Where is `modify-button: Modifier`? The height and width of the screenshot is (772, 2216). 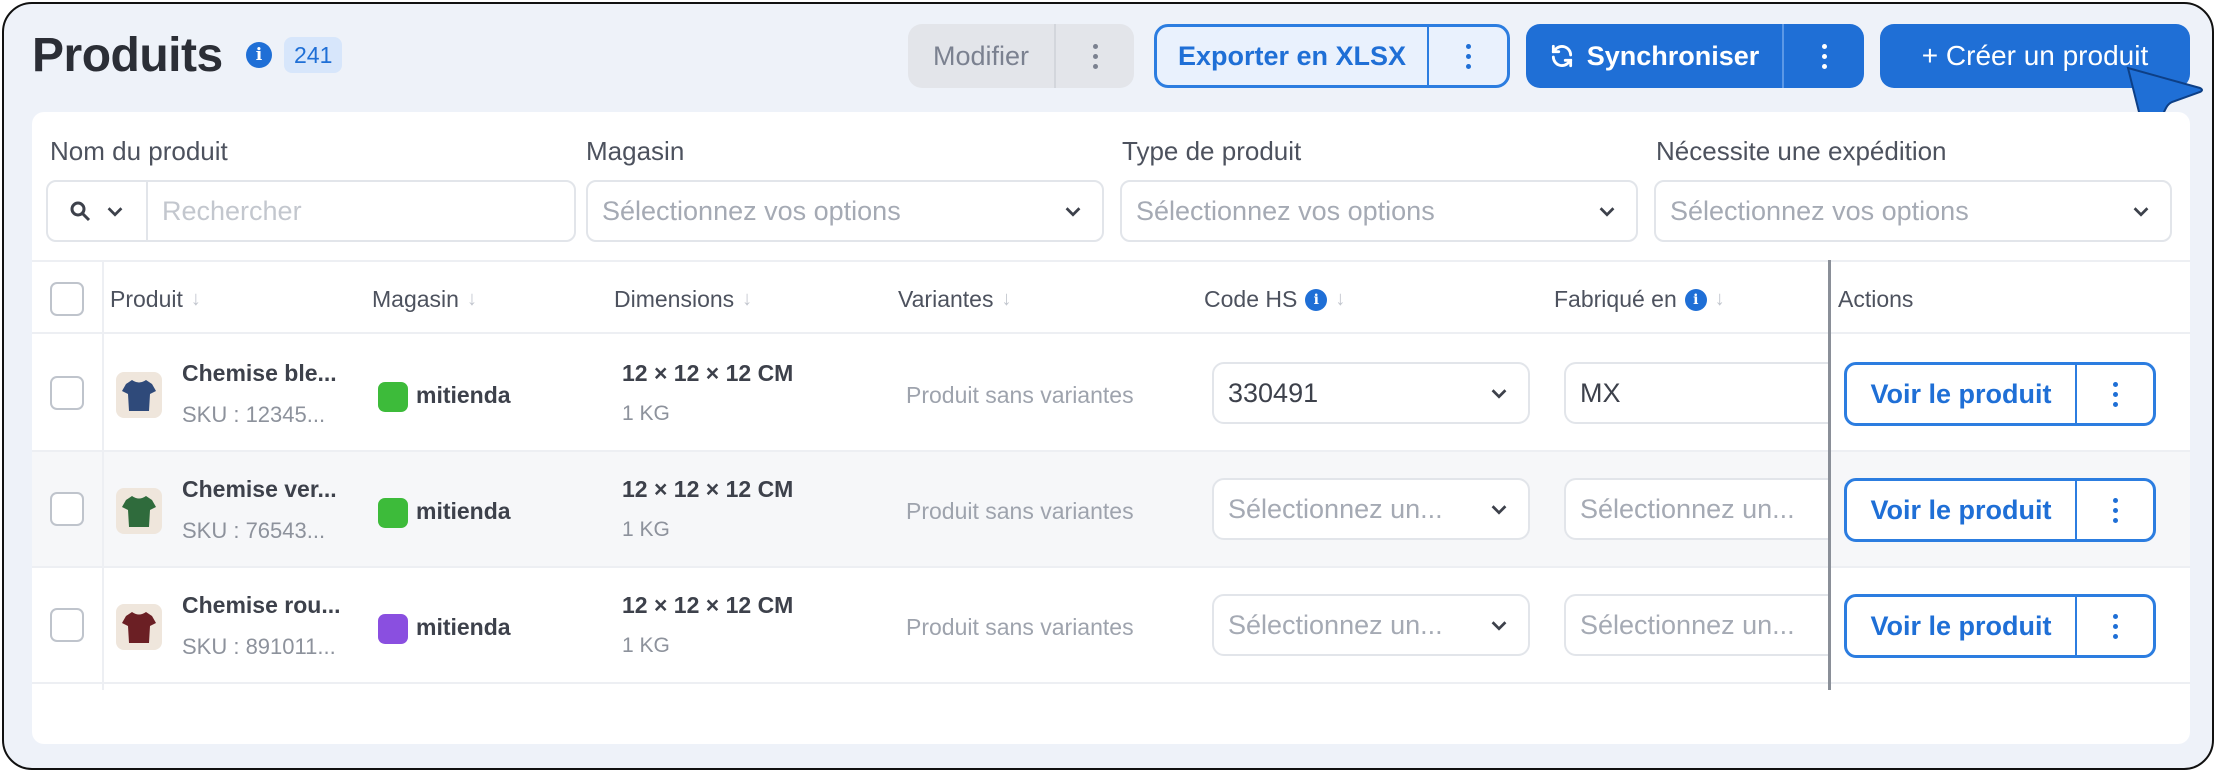 modify-button: Modifier is located at coordinates (982, 56).